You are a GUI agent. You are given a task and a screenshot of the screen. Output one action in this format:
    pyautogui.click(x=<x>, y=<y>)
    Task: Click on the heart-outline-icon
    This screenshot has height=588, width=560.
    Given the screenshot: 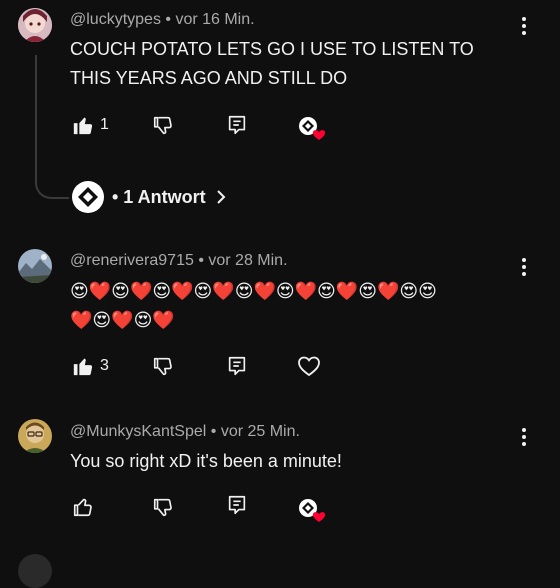 What is the action you would take?
    pyautogui.click(x=309, y=366)
    